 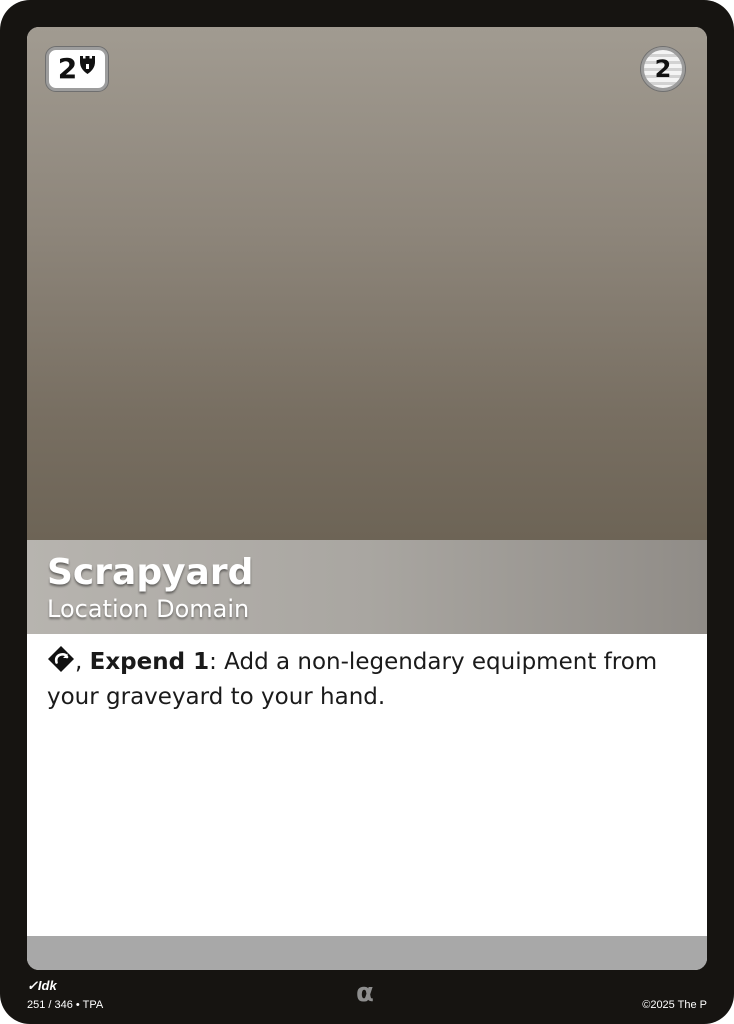 I want to click on bottom-strip, so click(x=367, y=953).